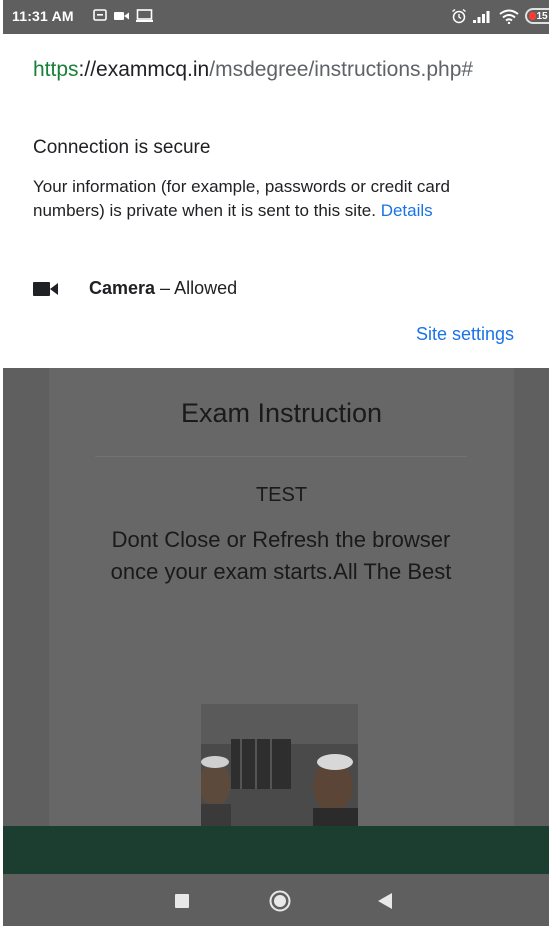 The width and height of the screenshot is (549, 926). Describe the element at coordinates (481, 17) in the screenshot. I see `signal-icon` at that location.